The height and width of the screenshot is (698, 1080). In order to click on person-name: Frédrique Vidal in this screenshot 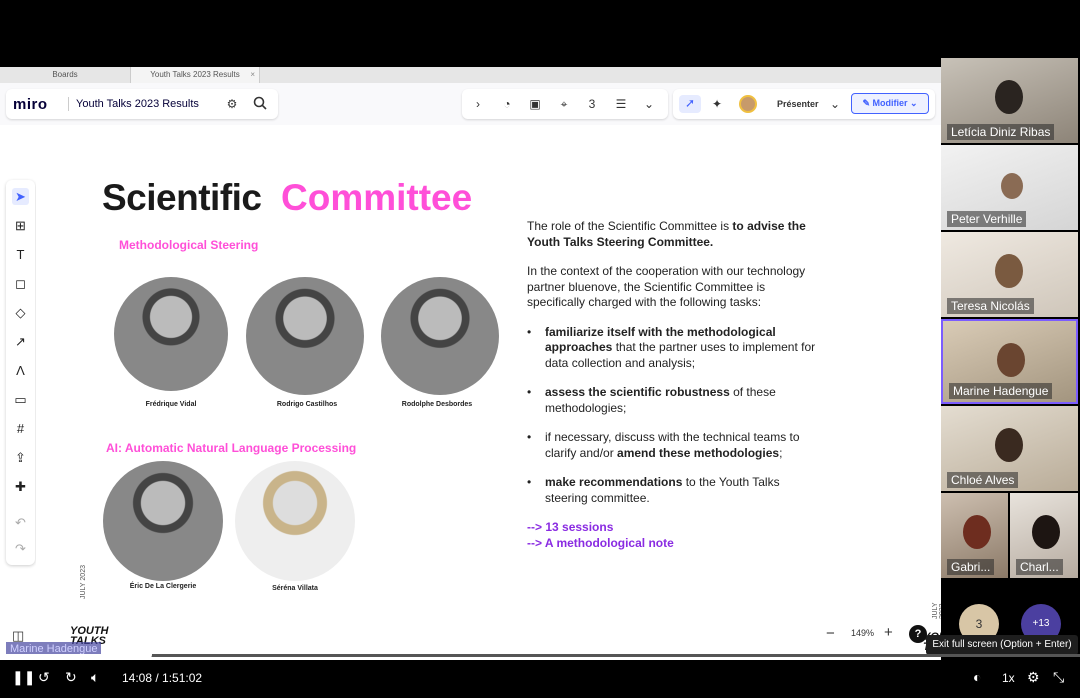, I will do `click(171, 404)`.